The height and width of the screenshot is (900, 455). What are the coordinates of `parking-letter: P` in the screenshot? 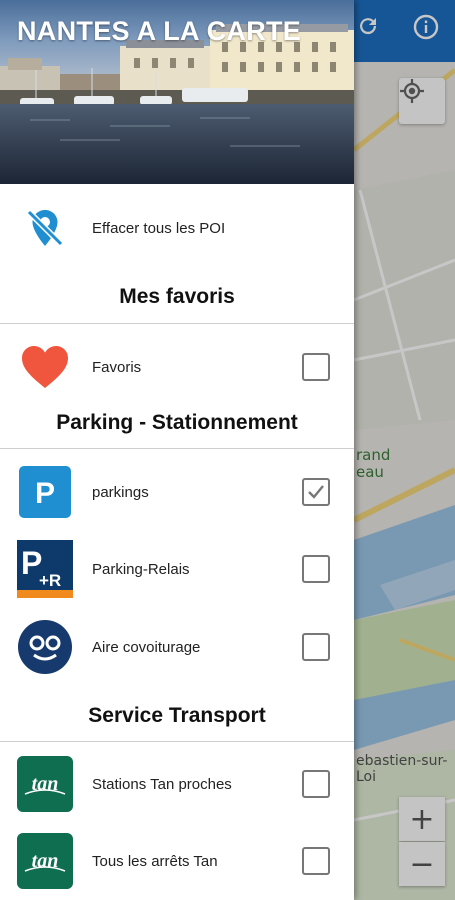 It's located at (45, 493).